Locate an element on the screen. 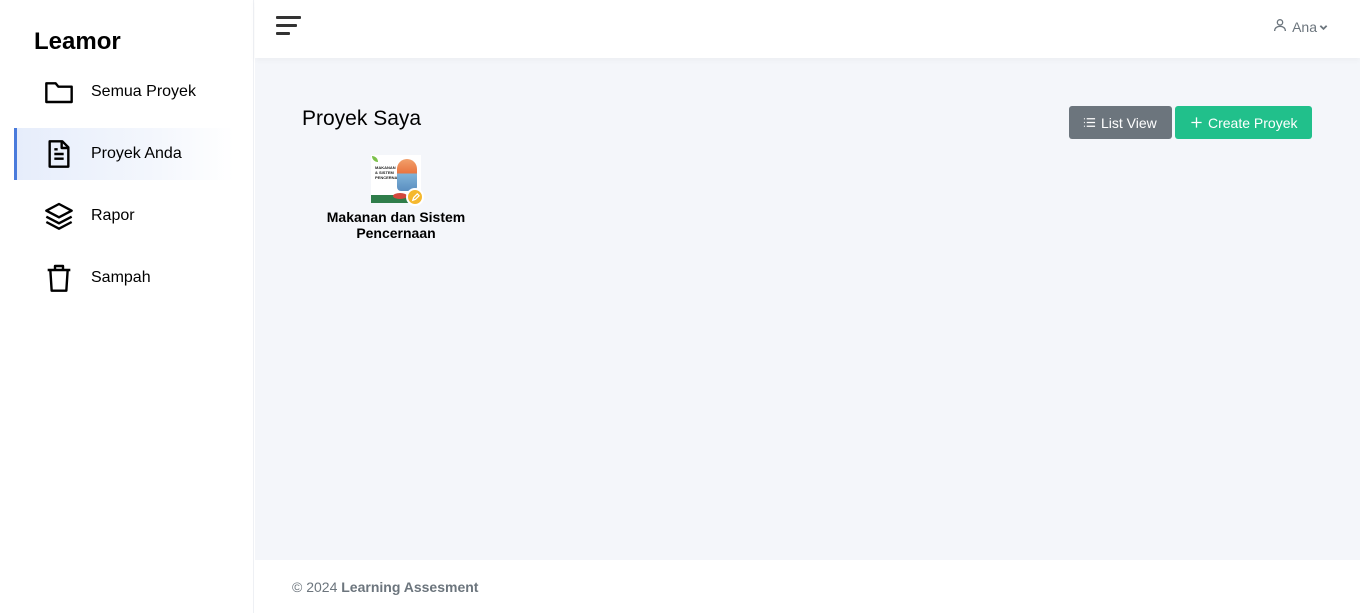 The width and height of the screenshot is (1360, 613). sidebar-item-proyek-anda: Proyek Anda is located at coordinates (124, 154).